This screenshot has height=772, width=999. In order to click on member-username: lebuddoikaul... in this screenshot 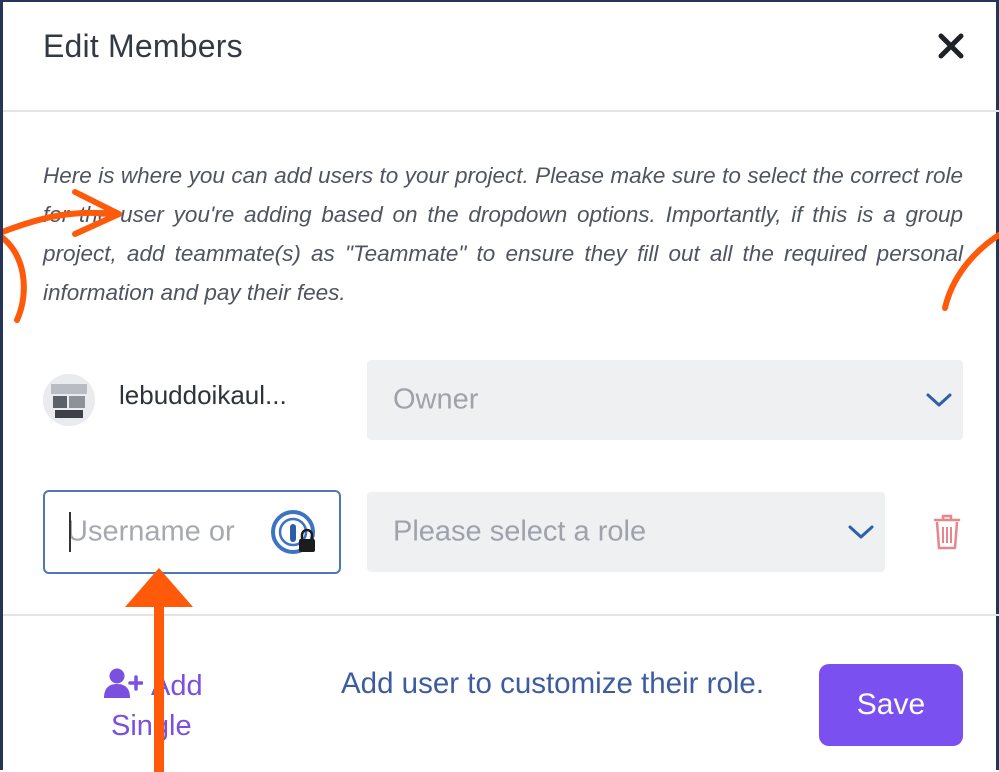, I will do `click(203, 395)`.